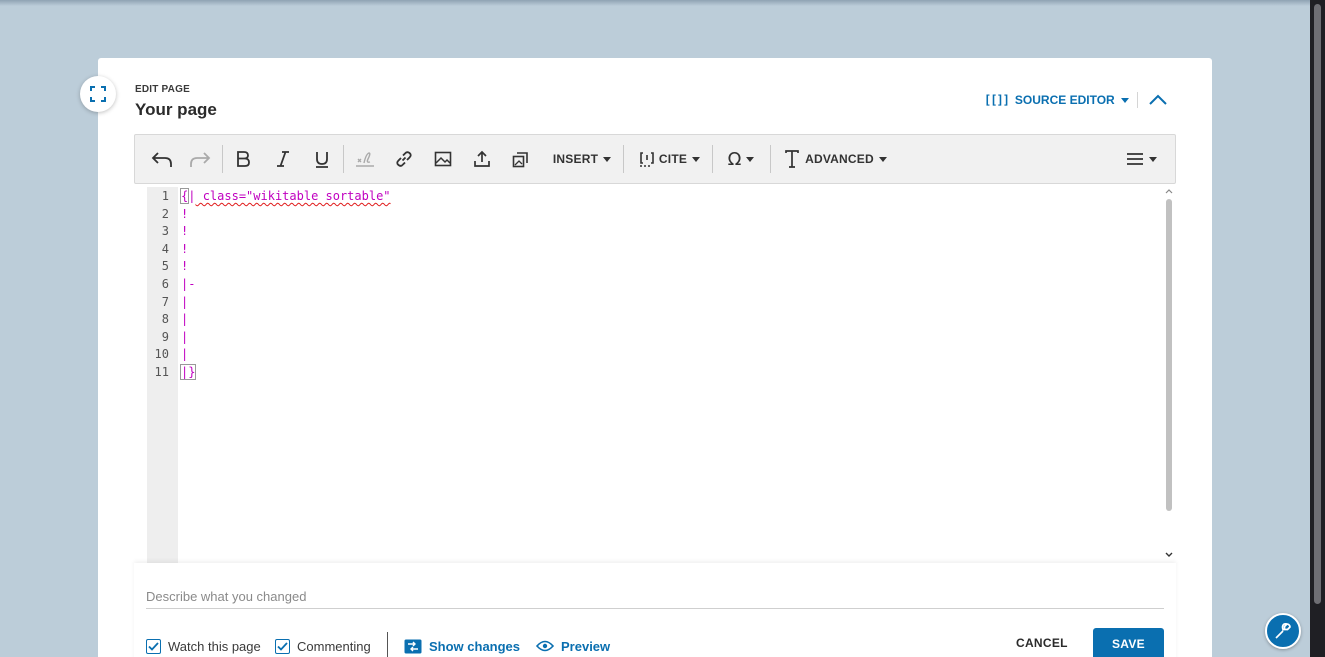  I want to click on expand-icon, so click(98, 94).